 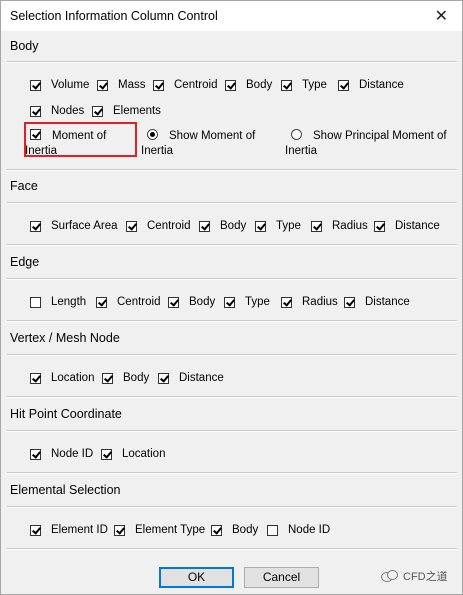 I want to click on checkbox-edge-radius: Radius, so click(x=309, y=302).